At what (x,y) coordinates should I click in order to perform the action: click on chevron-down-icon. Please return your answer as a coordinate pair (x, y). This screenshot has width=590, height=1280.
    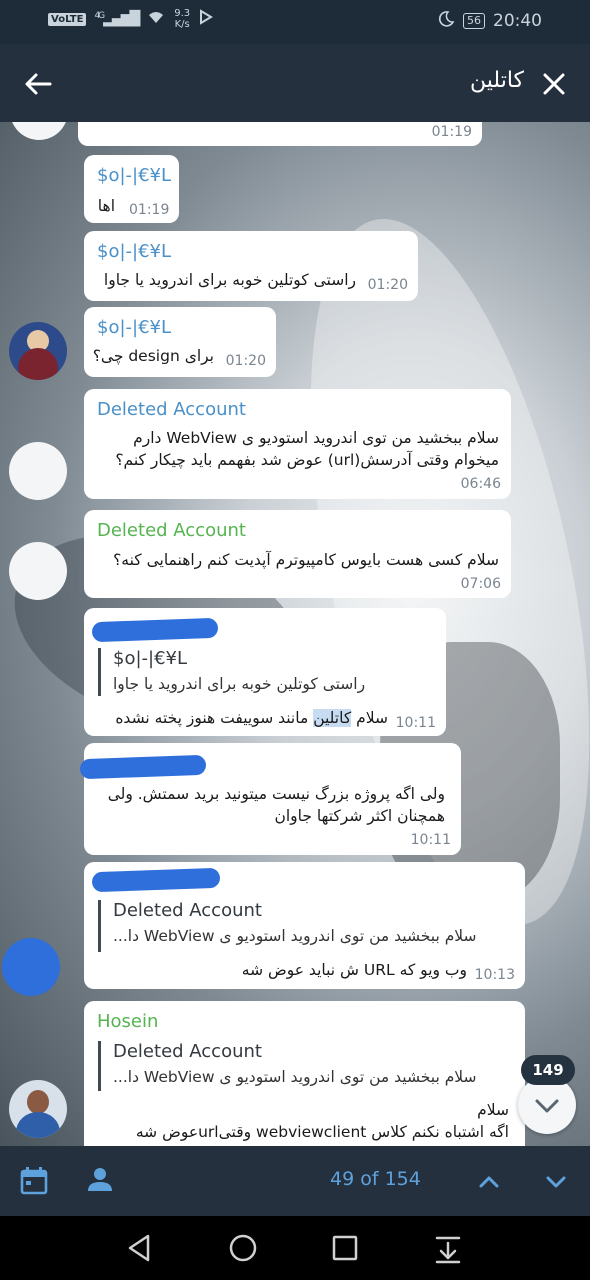
    Looking at the image, I should click on (556, 1182).